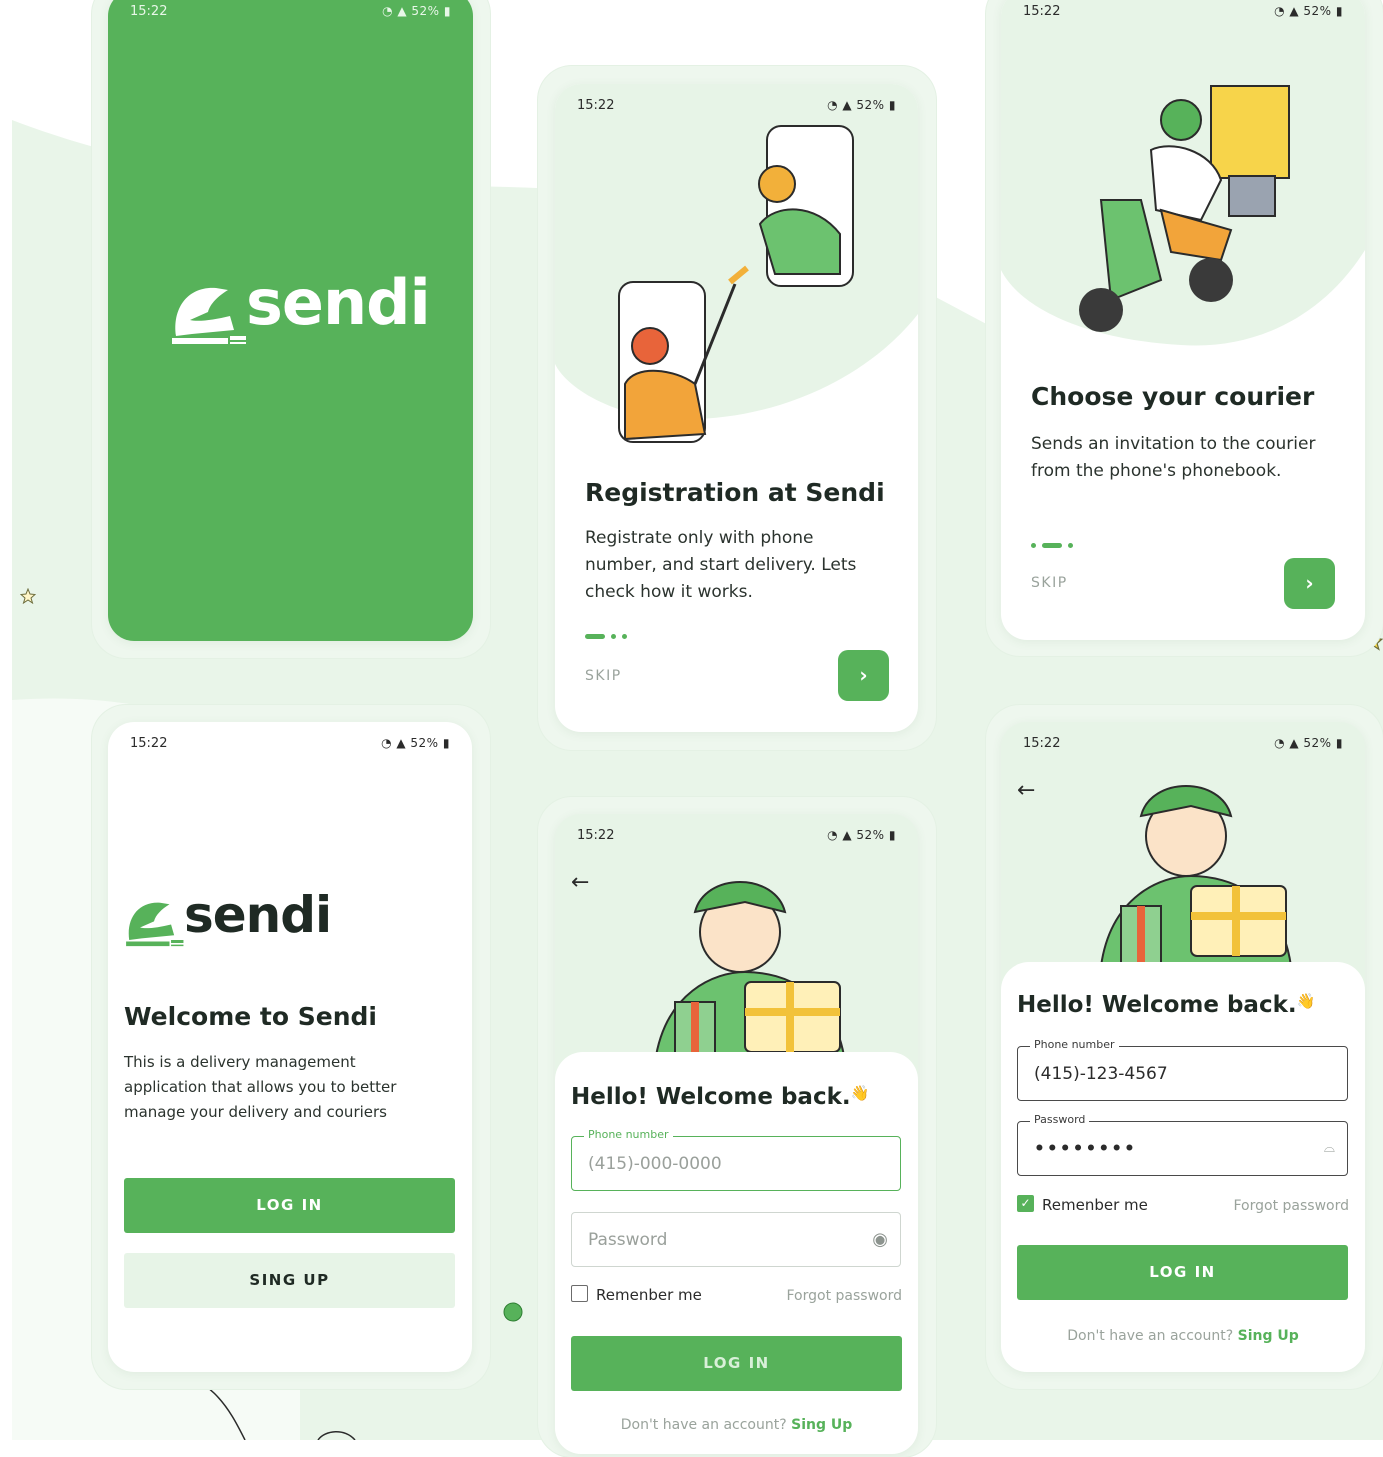 This screenshot has width=1383, height=1457. I want to click on phone-field: Phone number (415)-000-0000, so click(736, 1159).